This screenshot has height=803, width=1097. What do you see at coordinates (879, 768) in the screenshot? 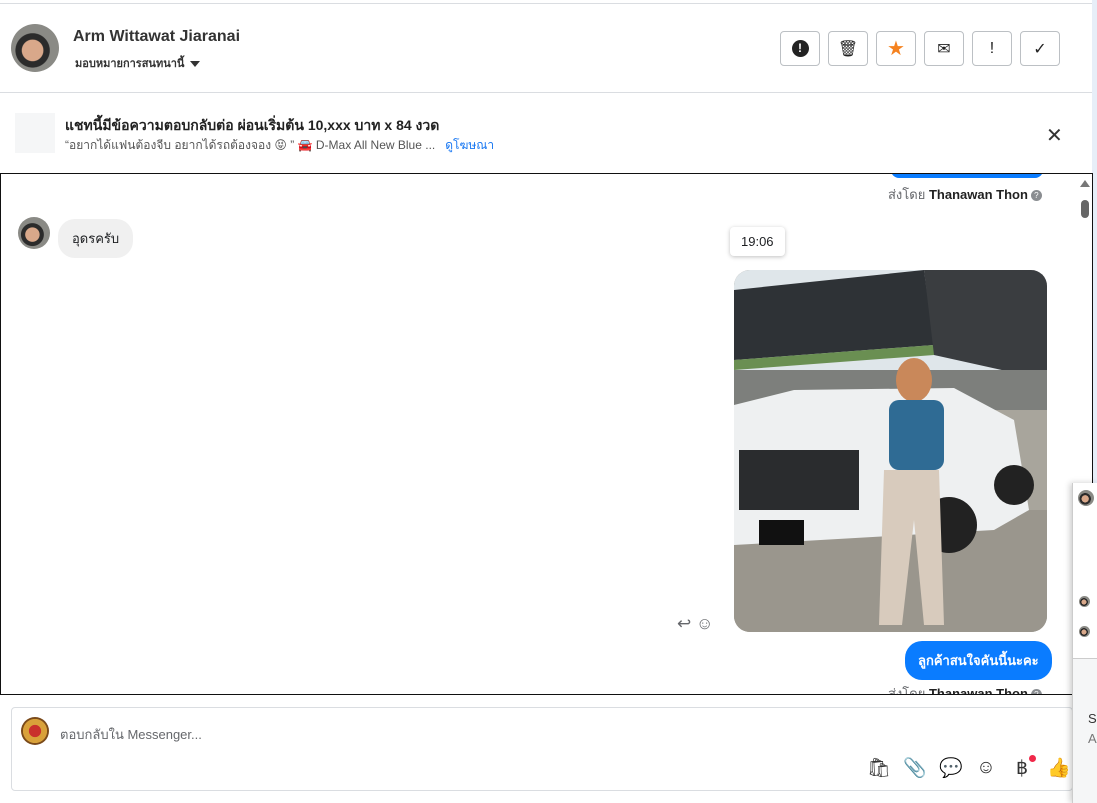
I see `shop-bag-icon: 🛍` at bounding box center [879, 768].